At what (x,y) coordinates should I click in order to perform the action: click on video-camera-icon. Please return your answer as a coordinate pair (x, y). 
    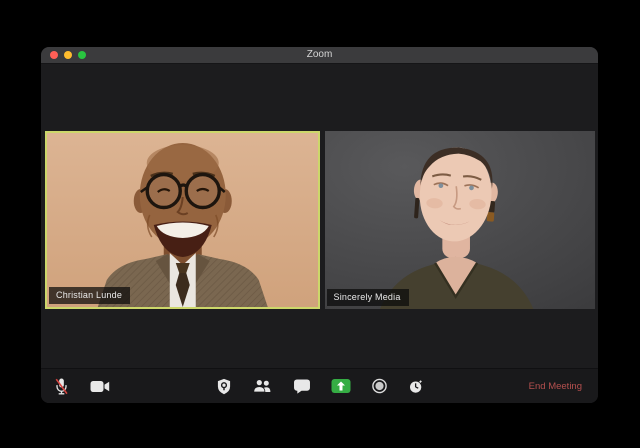
    Looking at the image, I should click on (100, 386).